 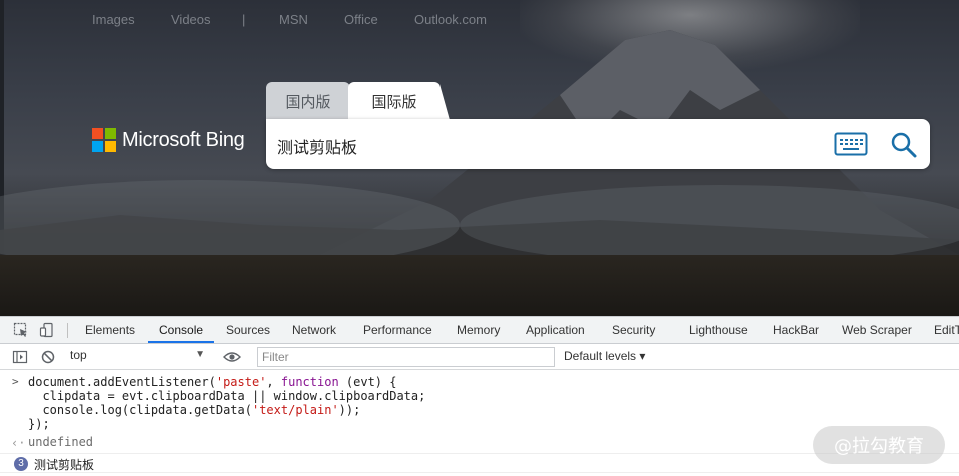 What do you see at coordinates (181, 330) in the screenshot?
I see `tab-console: Console` at bounding box center [181, 330].